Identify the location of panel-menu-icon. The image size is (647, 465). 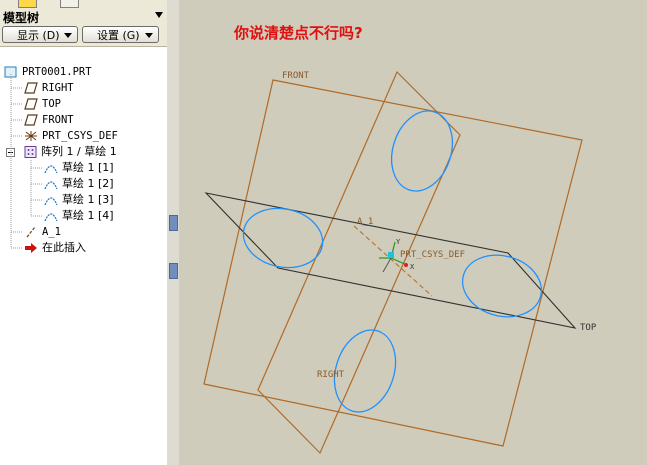
(159, 15).